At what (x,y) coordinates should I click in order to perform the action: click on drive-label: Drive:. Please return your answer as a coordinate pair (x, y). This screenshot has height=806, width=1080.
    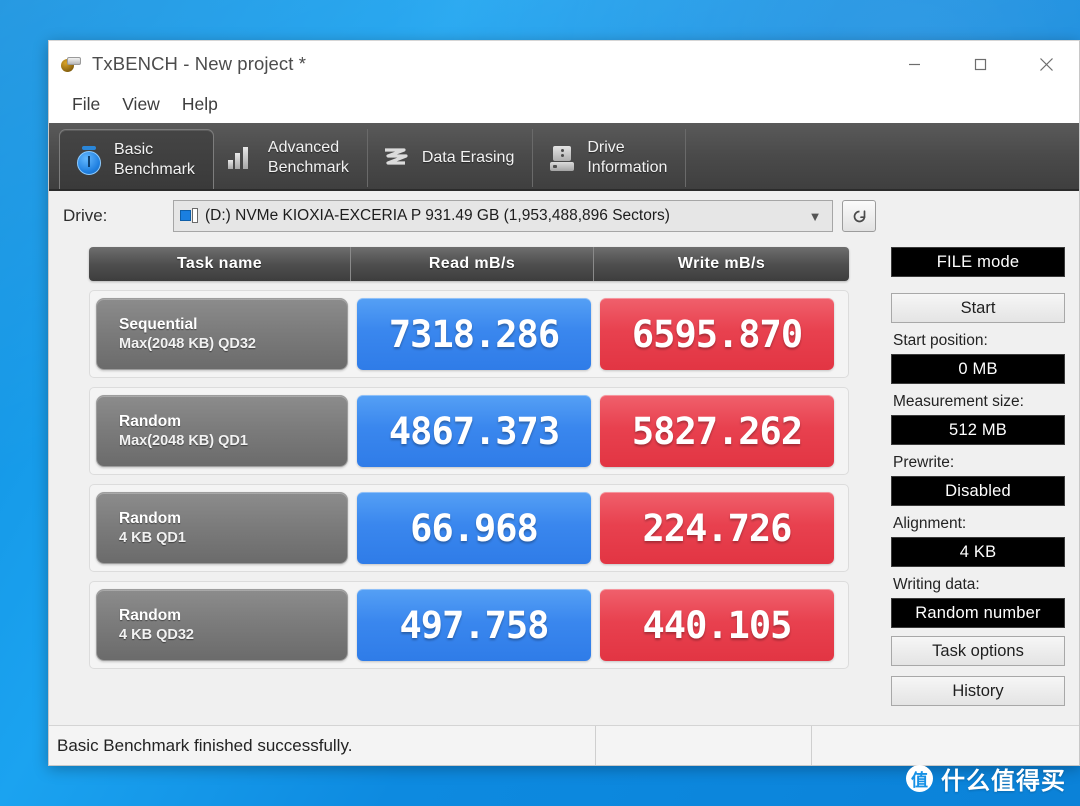
    Looking at the image, I should click on (85, 215).